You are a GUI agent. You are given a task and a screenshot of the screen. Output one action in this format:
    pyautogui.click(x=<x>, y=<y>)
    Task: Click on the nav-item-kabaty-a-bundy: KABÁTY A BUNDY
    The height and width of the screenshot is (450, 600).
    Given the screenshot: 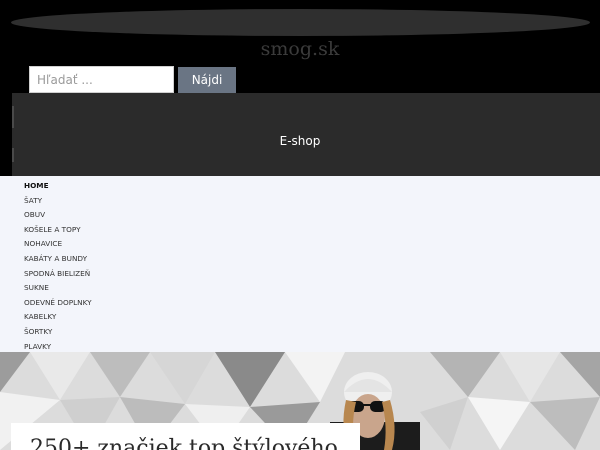 What is the action you would take?
    pyautogui.click(x=58, y=259)
    